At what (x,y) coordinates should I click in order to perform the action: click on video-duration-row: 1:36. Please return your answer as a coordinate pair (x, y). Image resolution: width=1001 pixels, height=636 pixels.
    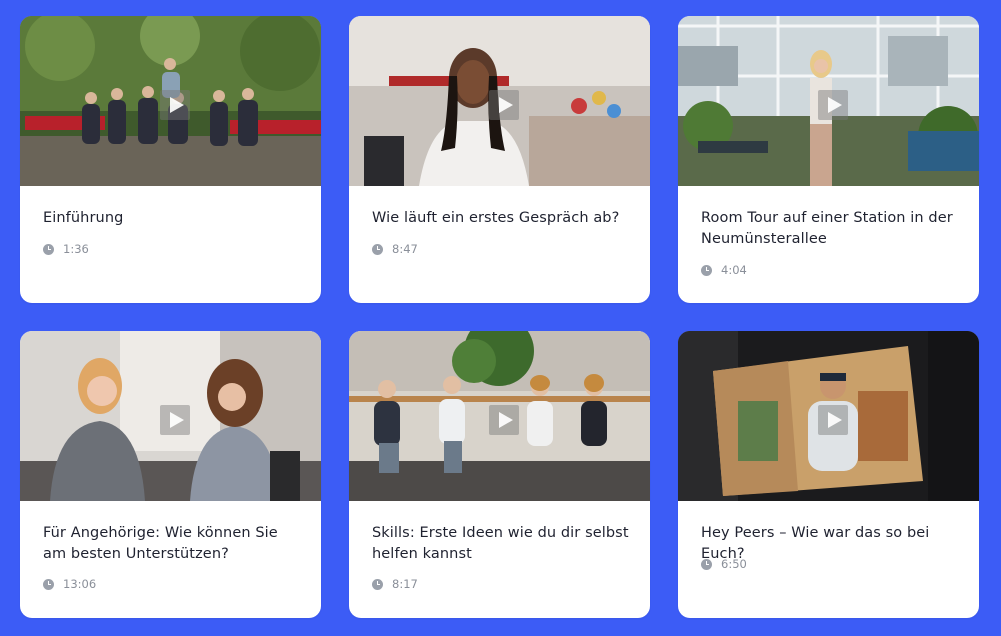
    Looking at the image, I should click on (66, 249).